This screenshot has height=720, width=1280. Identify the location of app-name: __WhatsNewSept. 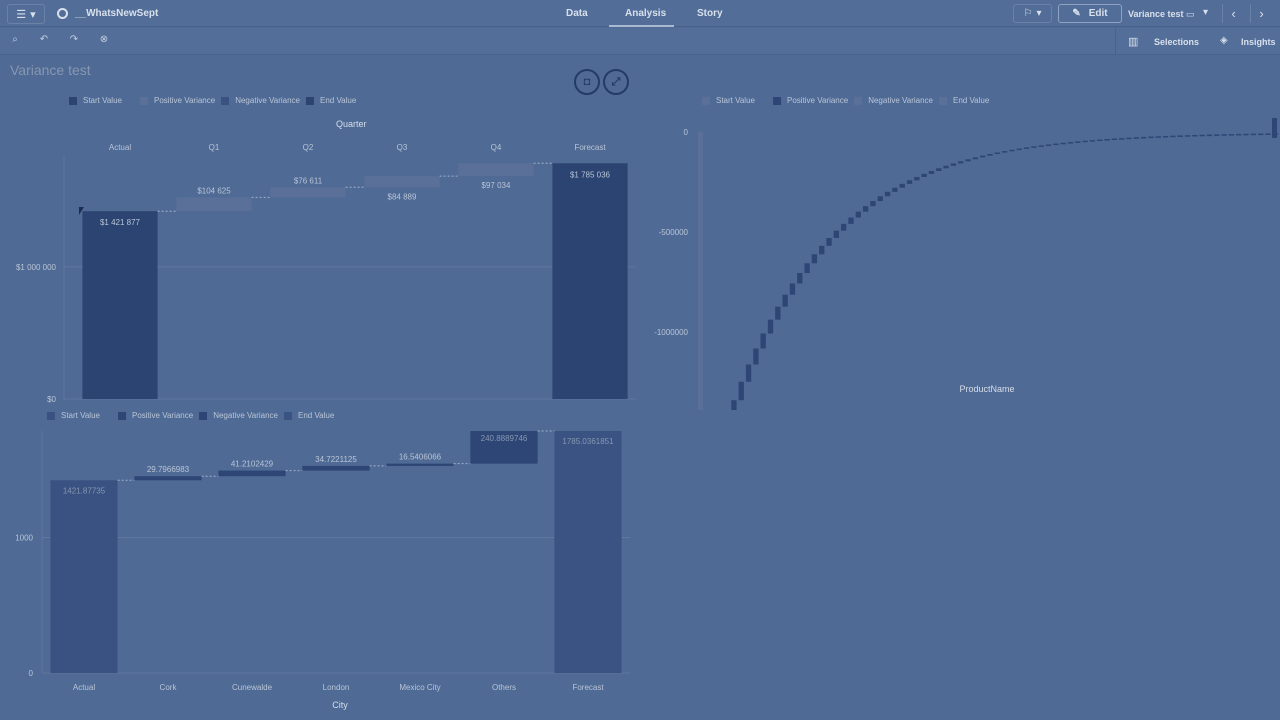
(116, 13).